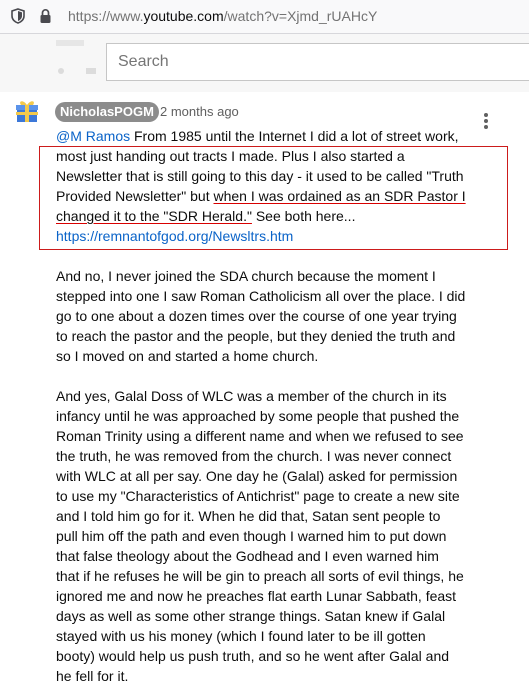 Image resolution: width=529 pixels, height=686 pixels. What do you see at coordinates (45, 16) in the screenshot?
I see `lock-icon` at bounding box center [45, 16].